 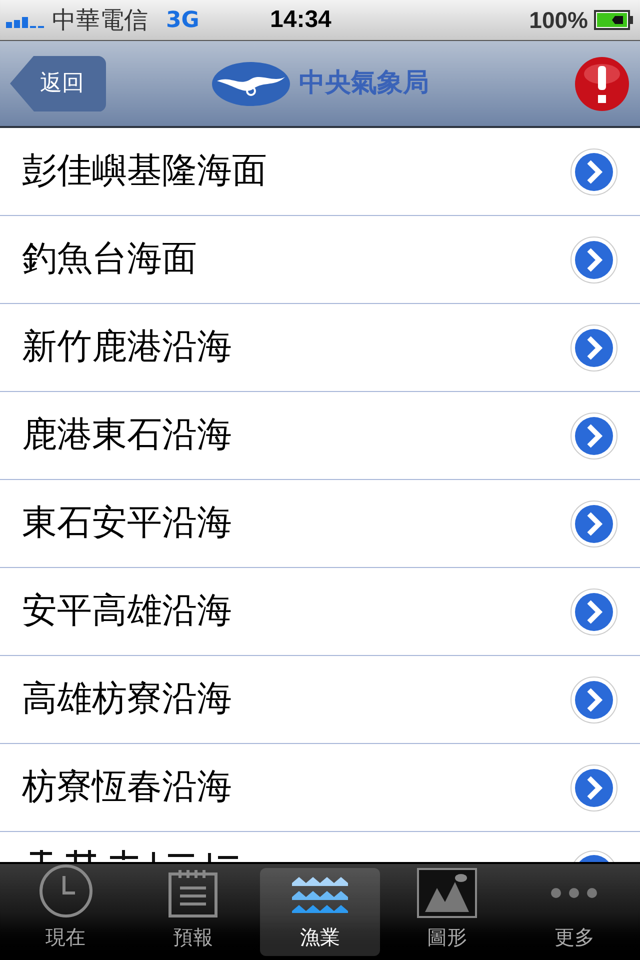 I want to click on list-row: 高雄枋寮沿海, so click(x=320, y=700).